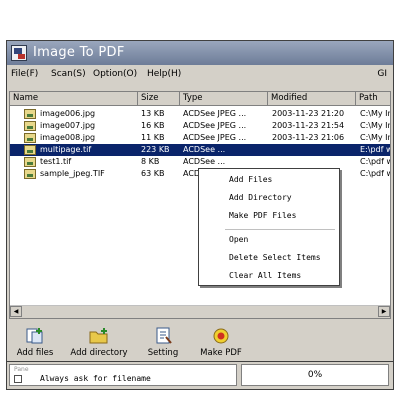 The image size is (400, 400). What do you see at coordinates (150, 161) in the screenshot?
I see `file-size: 8 KB` at bounding box center [150, 161].